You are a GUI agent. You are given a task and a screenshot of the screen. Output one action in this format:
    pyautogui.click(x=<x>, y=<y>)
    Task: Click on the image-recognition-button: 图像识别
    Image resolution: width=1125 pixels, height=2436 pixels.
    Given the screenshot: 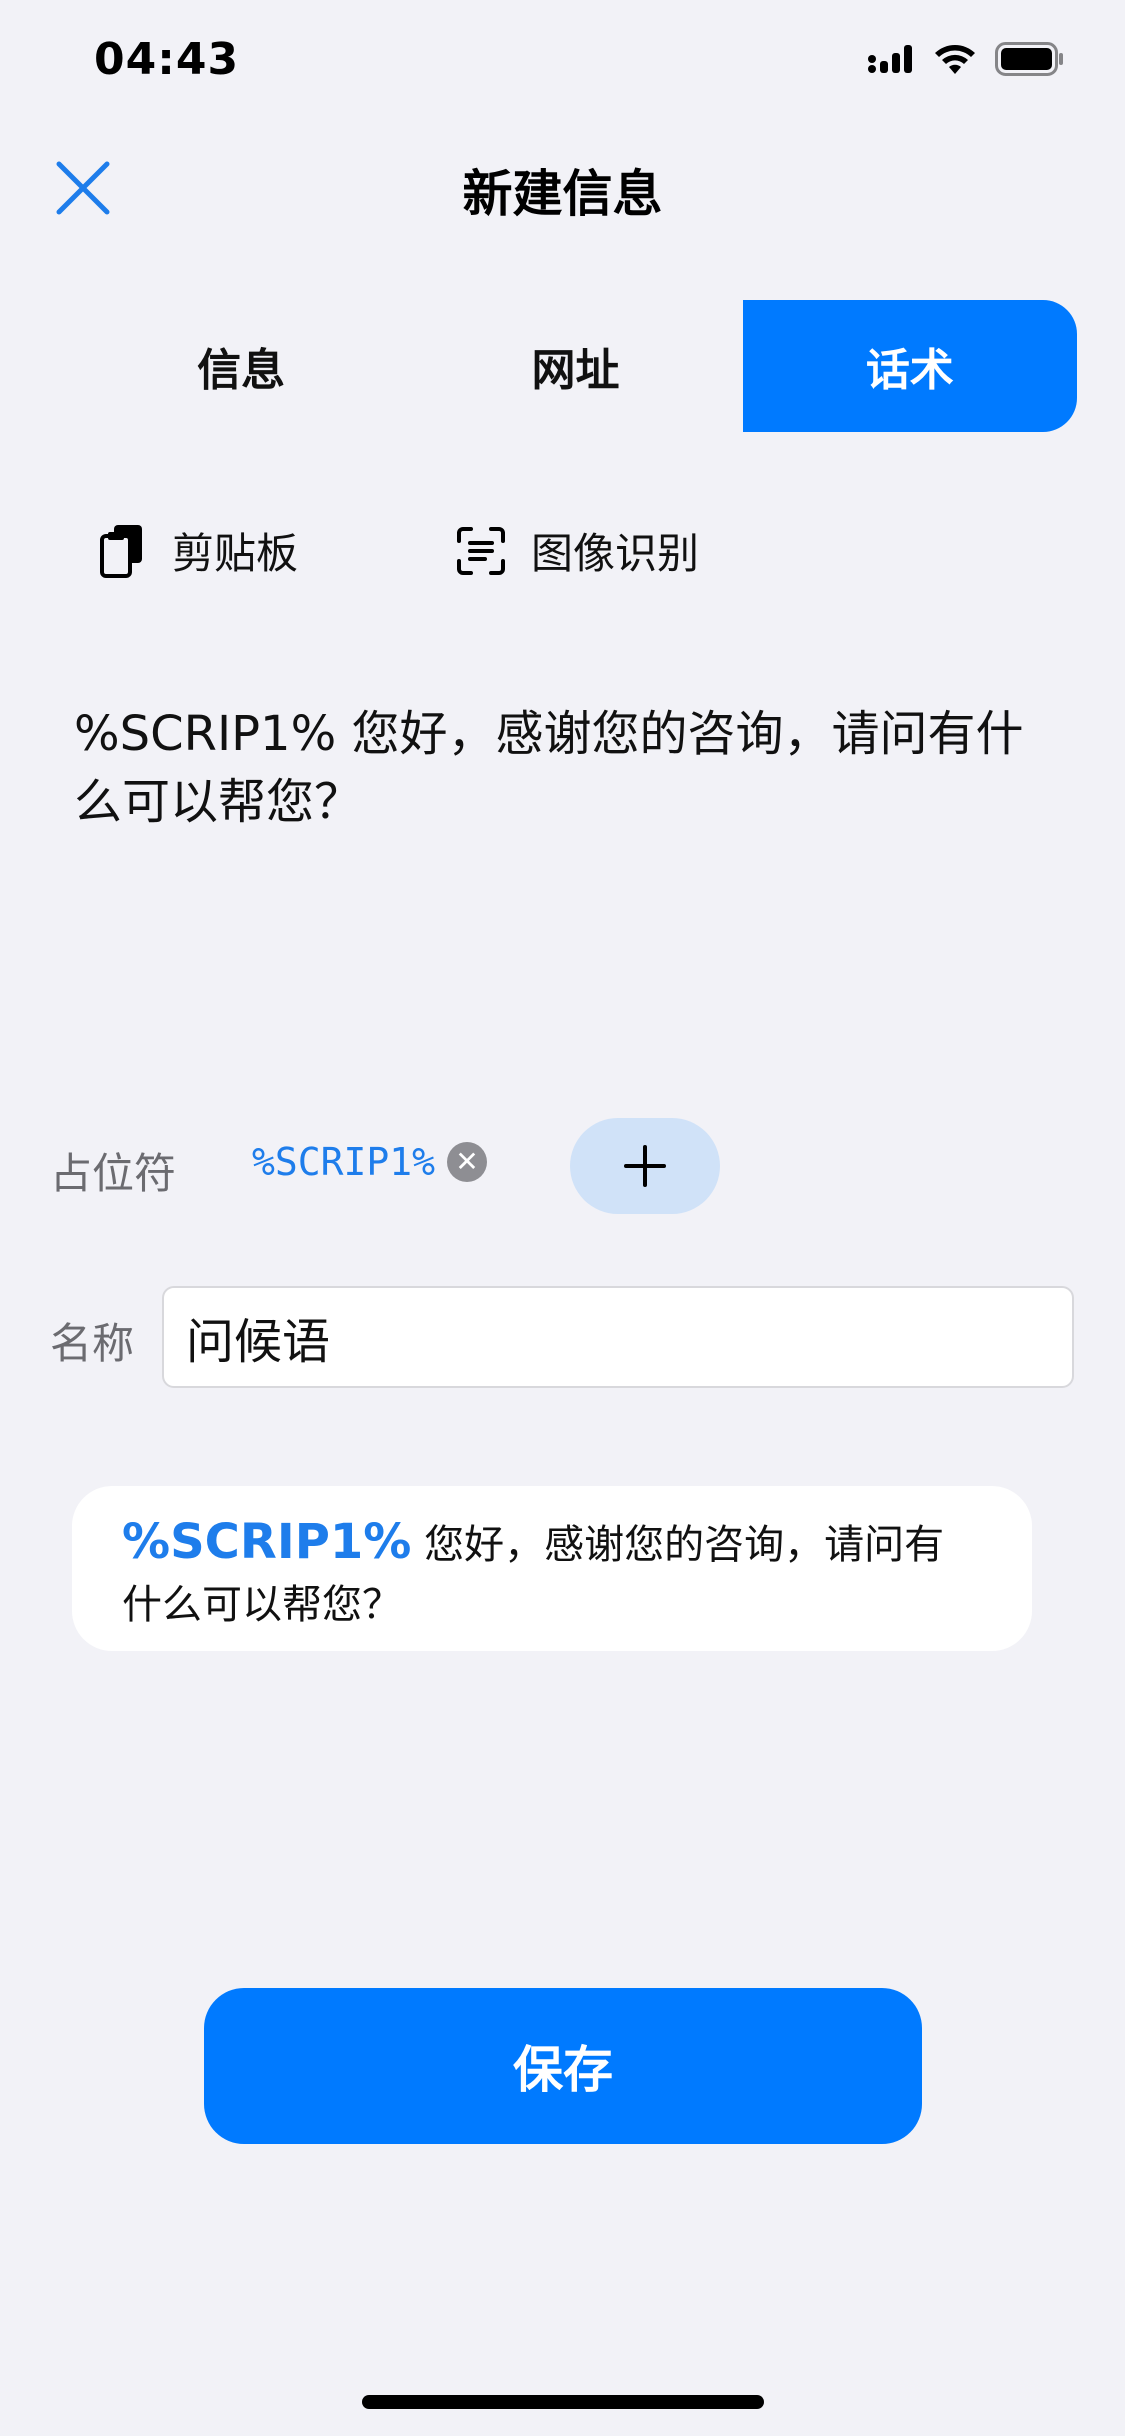 What is the action you would take?
    pyautogui.click(x=577, y=550)
    